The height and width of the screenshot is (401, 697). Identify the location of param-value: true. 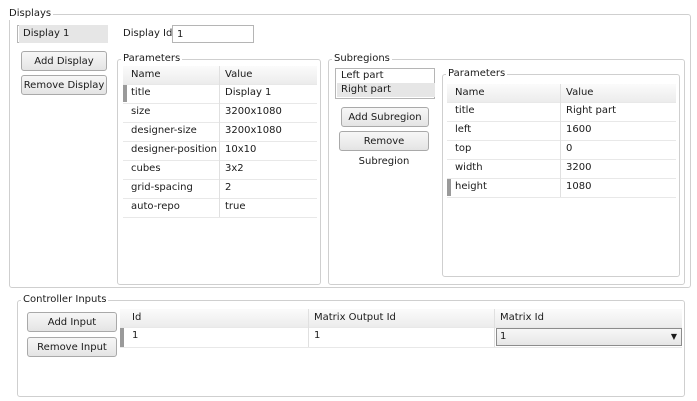
(233, 207).